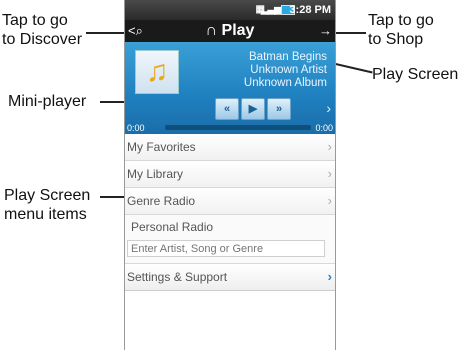 This screenshot has width=462, height=350. Describe the element at coordinates (310, 10) in the screenshot. I see `status-time: 3:28 PM` at that location.